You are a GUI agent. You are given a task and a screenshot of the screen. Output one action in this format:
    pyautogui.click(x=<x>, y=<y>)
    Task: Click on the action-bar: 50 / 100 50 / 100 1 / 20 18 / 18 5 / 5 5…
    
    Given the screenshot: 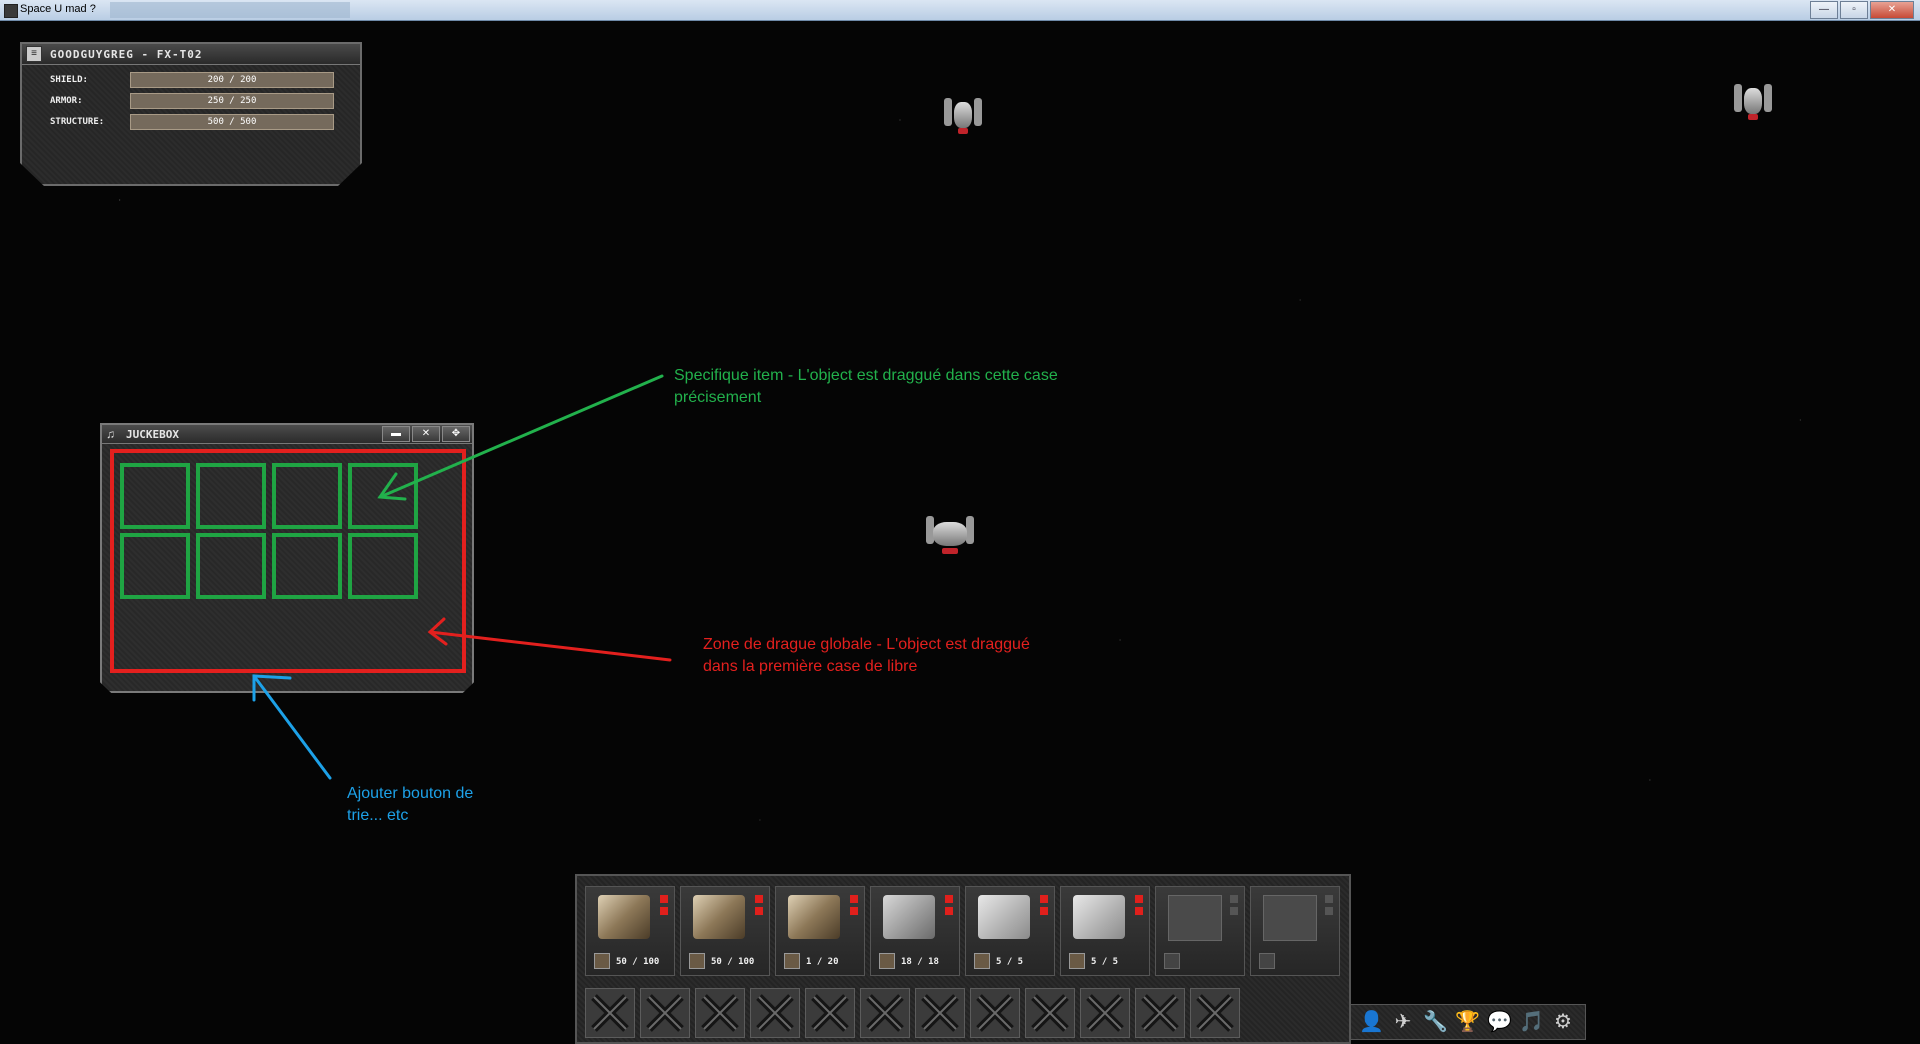 What is the action you would take?
    pyautogui.click(x=963, y=959)
    